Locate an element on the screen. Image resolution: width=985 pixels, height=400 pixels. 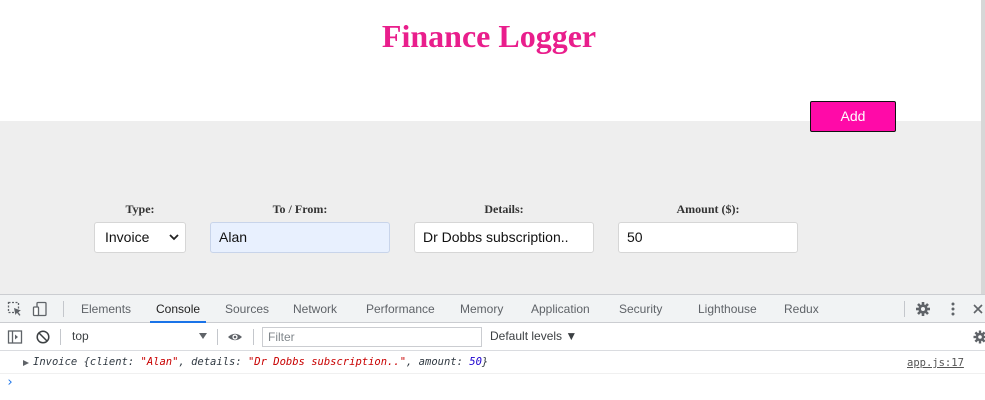
log-string-value: "Alan" is located at coordinates (159, 362).